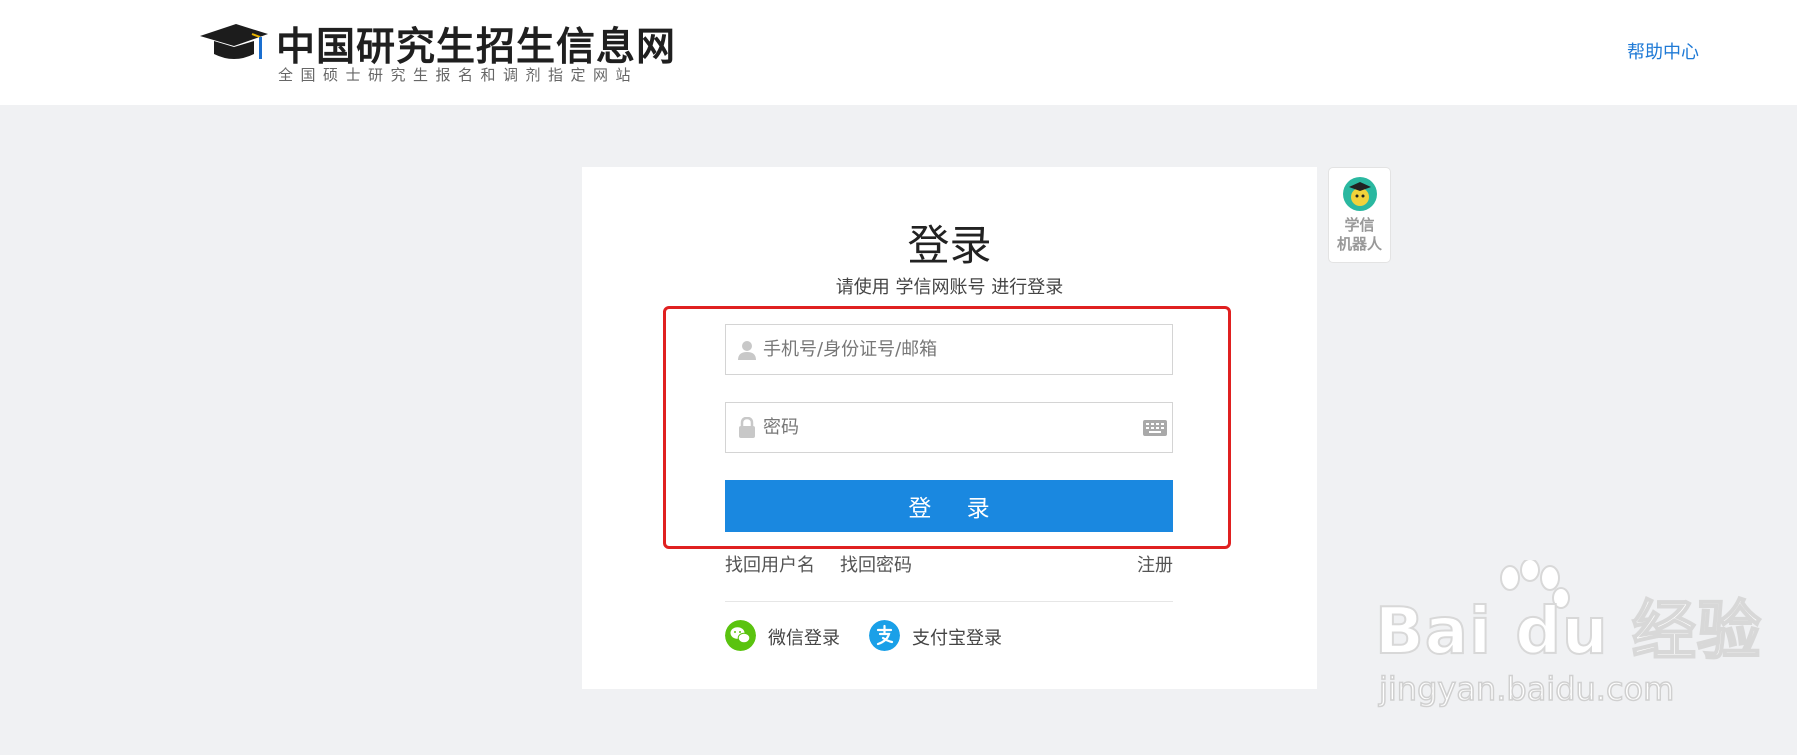 The image size is (1797, 755). Describe the element at coordinates (876, 564) in the screenshot. I see `find-password-link: 找回密码` at that location.